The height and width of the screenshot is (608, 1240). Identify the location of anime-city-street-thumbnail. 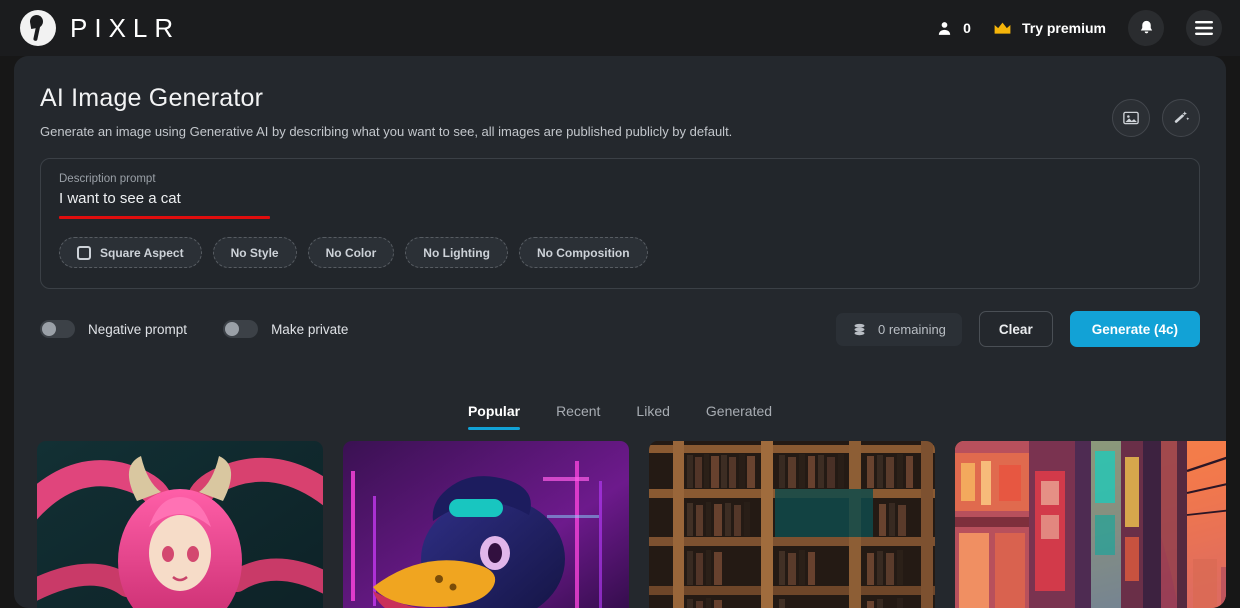
(1090, 524).